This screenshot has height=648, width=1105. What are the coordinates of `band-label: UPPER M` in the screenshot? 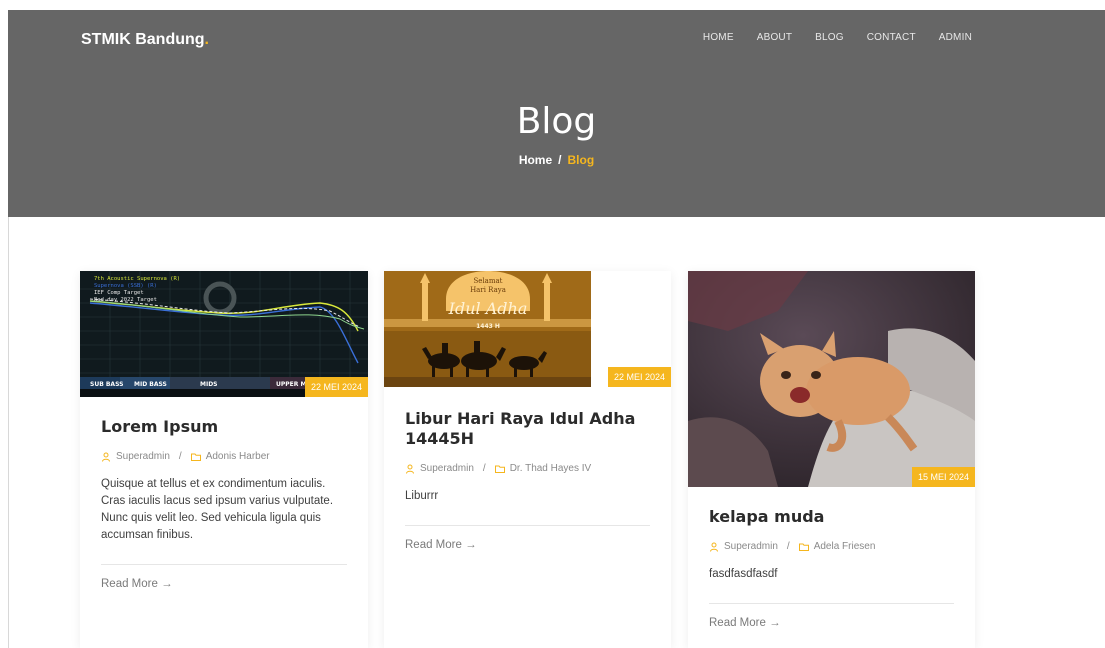 It's located at (291, 384).